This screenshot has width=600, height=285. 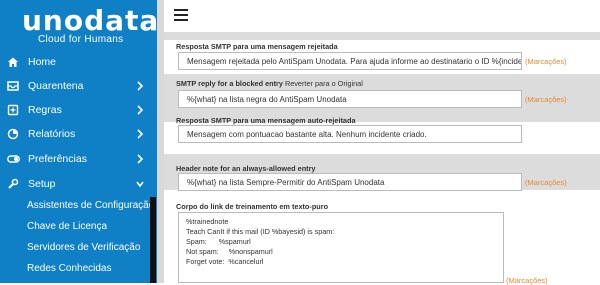 I want to click on sidebar-item-label: Regras, so click(x=45, y=110).